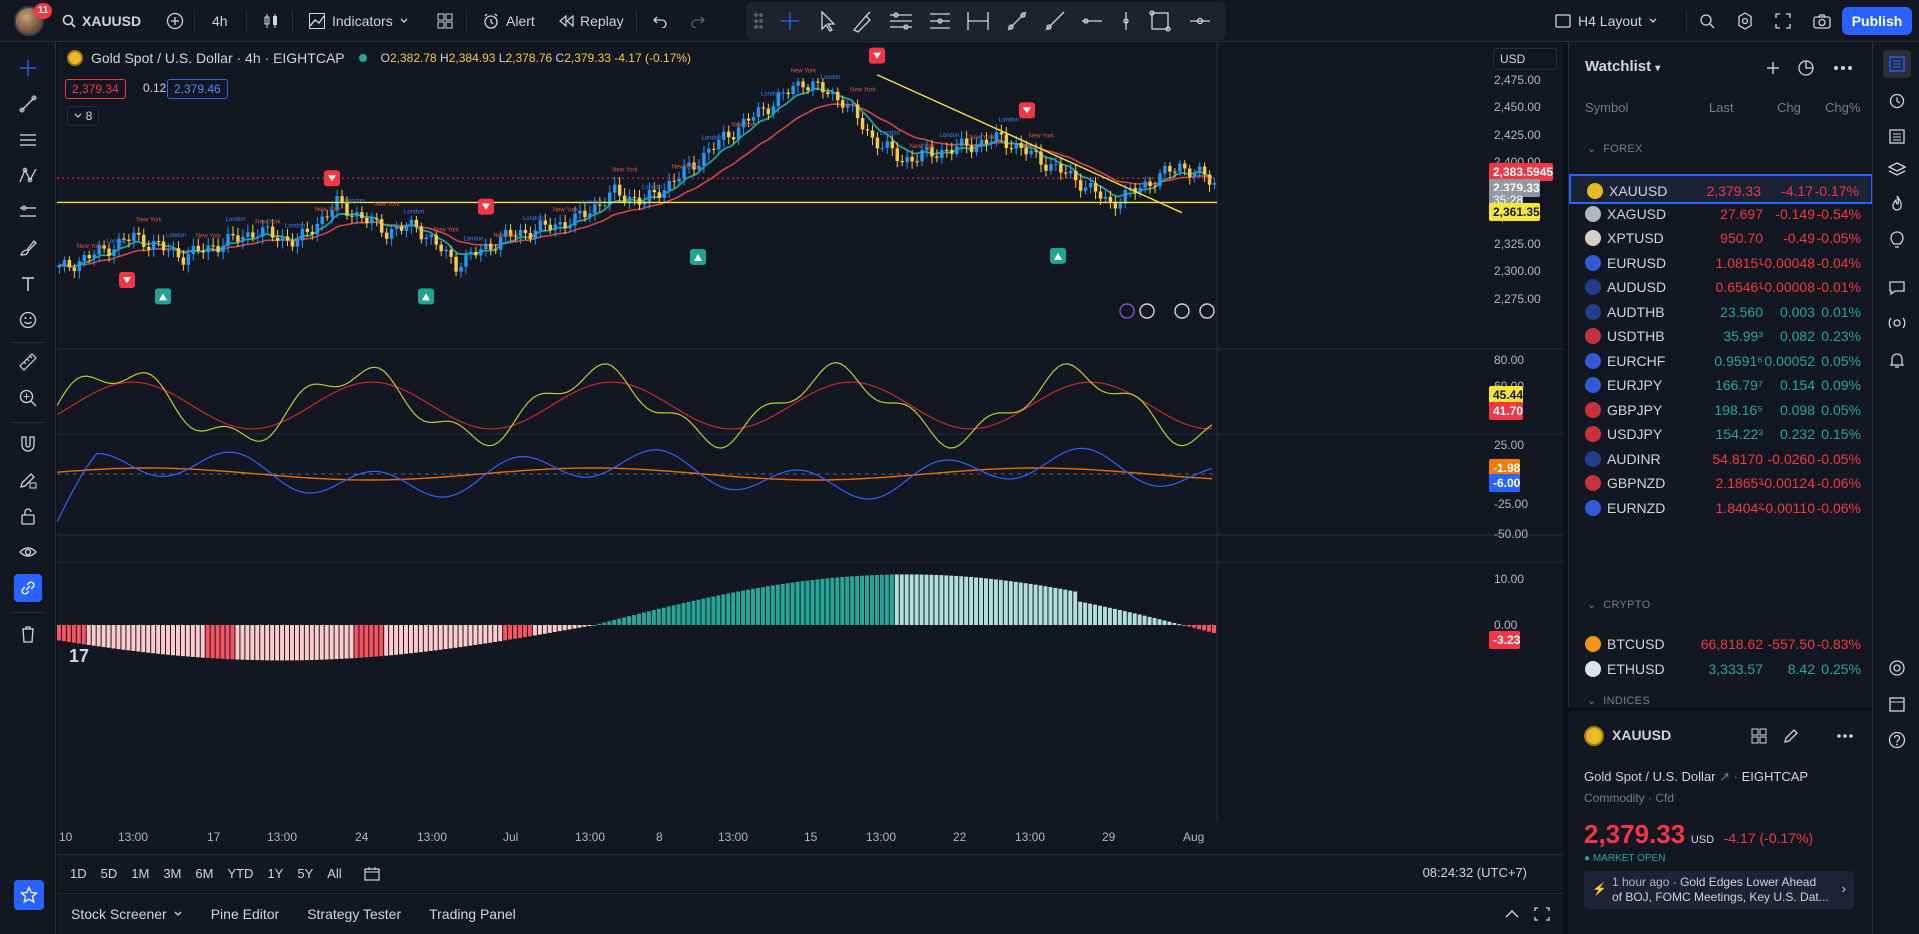  I want to click on range-1m: 1M, so click(140, 873).